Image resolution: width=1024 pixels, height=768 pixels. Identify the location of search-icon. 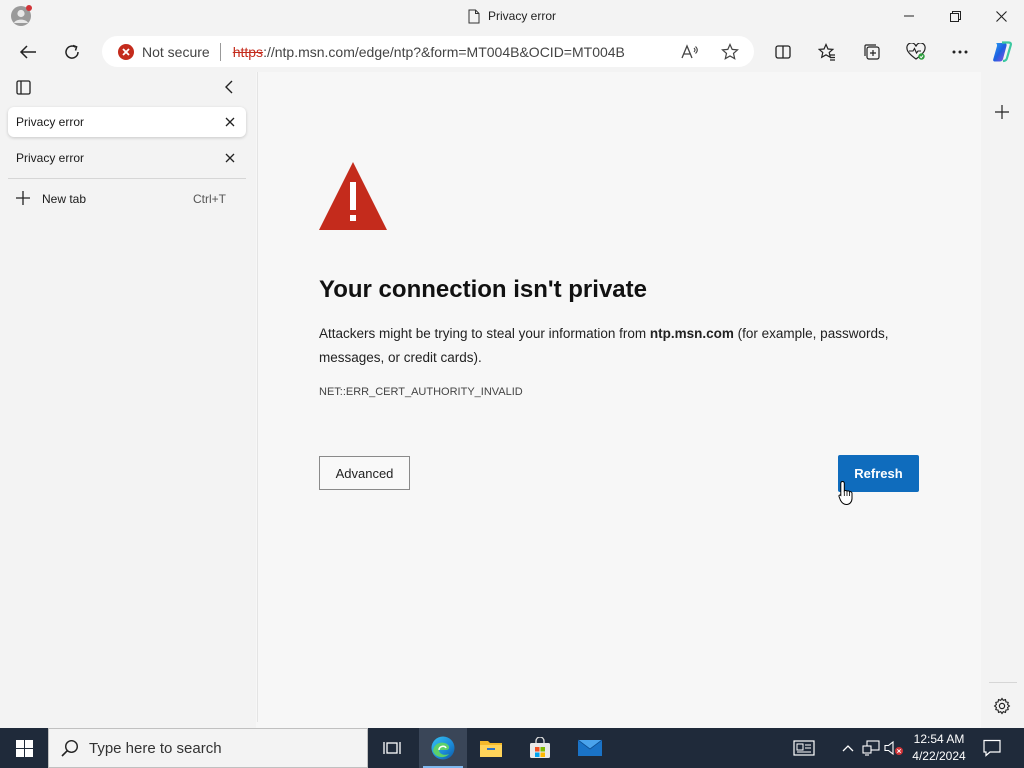
(70, 748).